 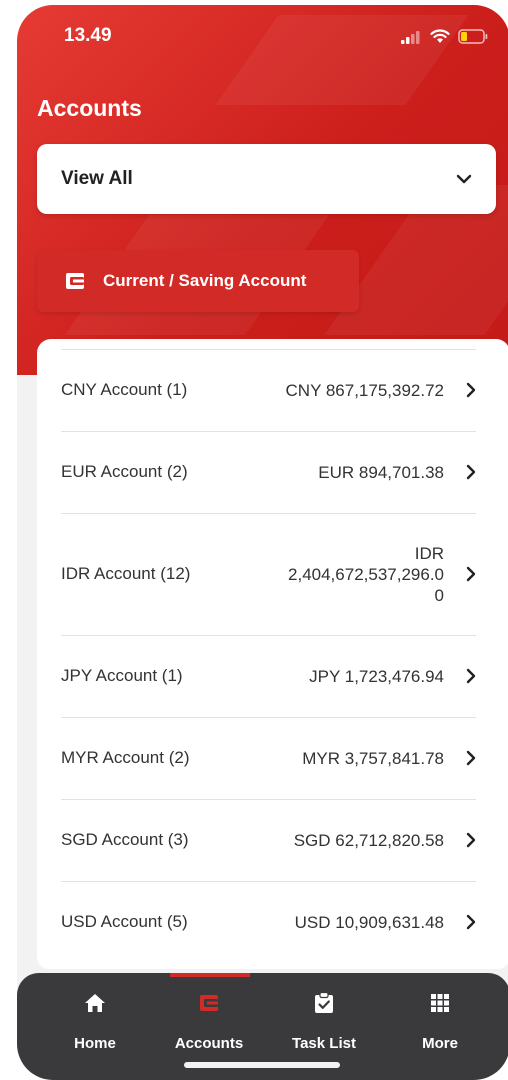 What do you see at coordinates (95, 1020) in the screenshot?
I see `nav-home: Home` at bounding box center [95, 1020].